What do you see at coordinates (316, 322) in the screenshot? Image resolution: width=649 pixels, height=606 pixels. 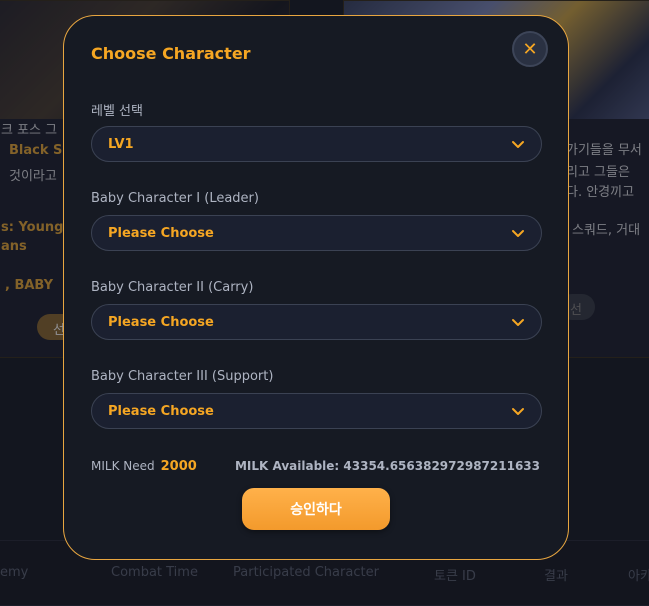 I see `carry-character-select: Please Choose` at bounding box center [316, 322].